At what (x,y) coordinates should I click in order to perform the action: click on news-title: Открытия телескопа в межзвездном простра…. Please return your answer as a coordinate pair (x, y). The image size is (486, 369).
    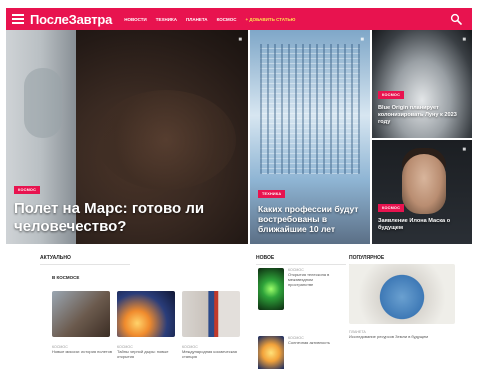
    Looking at the image, I should click on (311, 279).